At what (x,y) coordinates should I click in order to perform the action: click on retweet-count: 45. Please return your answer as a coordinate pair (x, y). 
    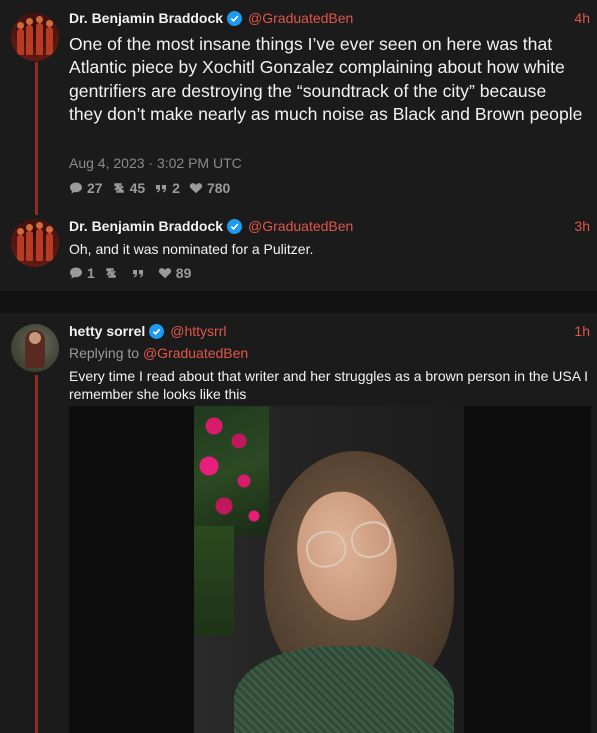
    Looking at the image, I should click on (137, 188).